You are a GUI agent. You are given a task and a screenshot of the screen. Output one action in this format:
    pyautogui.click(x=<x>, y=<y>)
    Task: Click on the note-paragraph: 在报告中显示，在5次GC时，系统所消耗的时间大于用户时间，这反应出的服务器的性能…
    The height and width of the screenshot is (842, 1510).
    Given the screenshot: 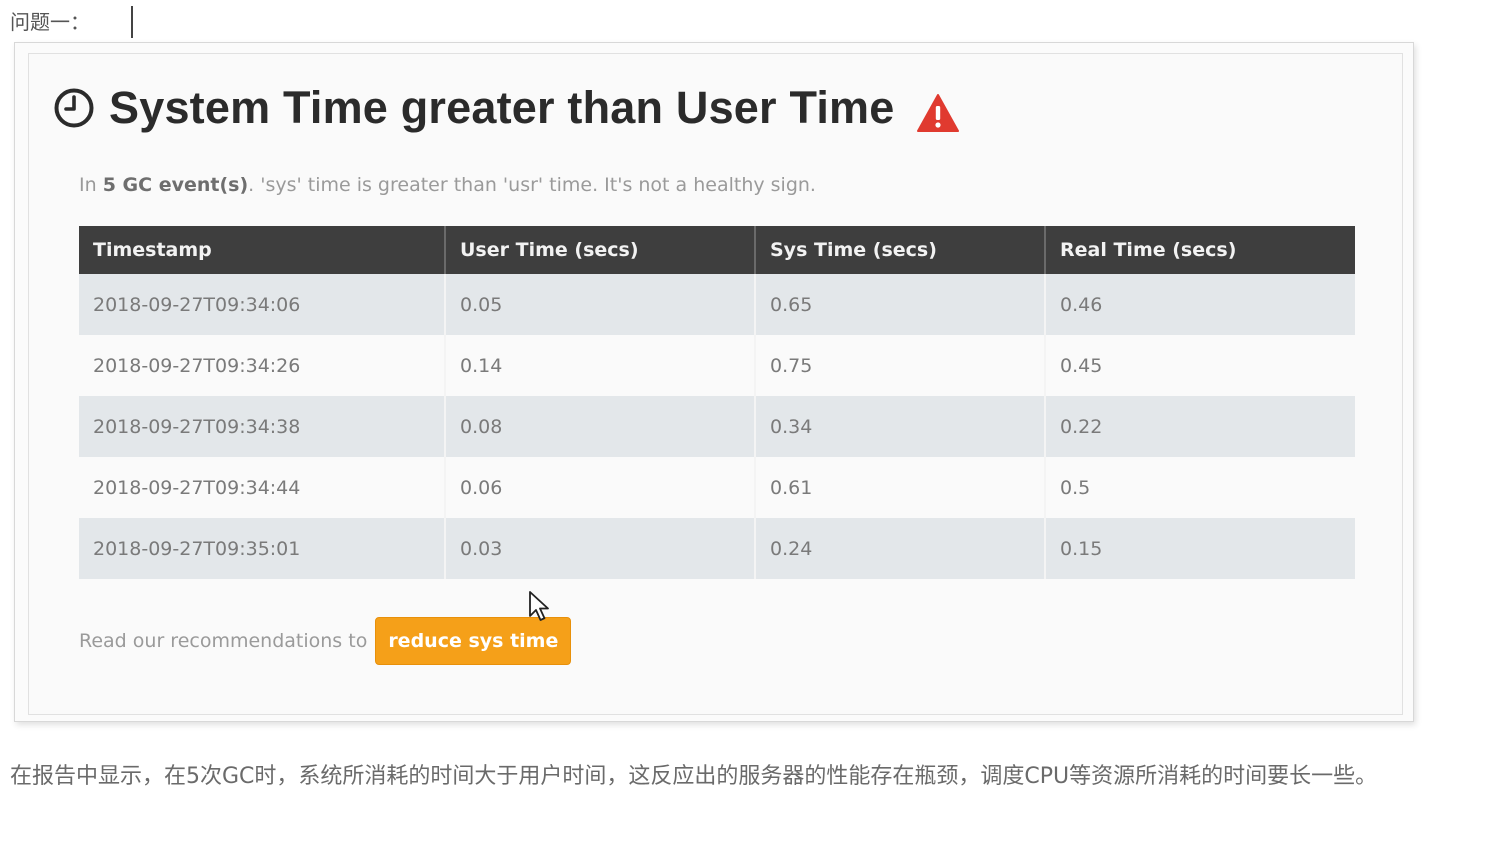 What is the action you would take?
    pyautogui.click(x=694, y=776)
    